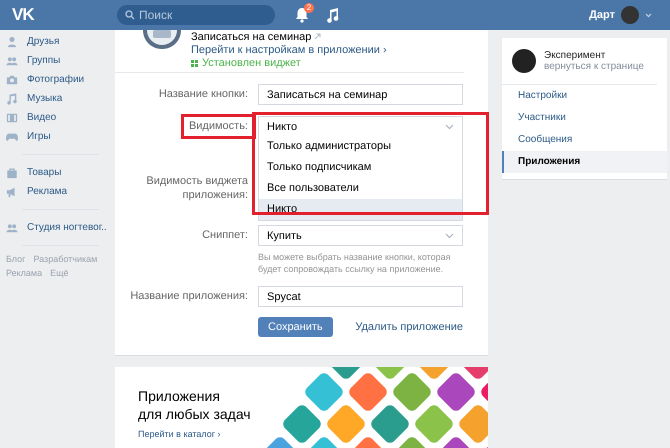 This screenshot has height=448, width=670. What do you see at coordinates (12, 80) in the screenshot?
I see `camera-icon` at bounding box center [12, 80].